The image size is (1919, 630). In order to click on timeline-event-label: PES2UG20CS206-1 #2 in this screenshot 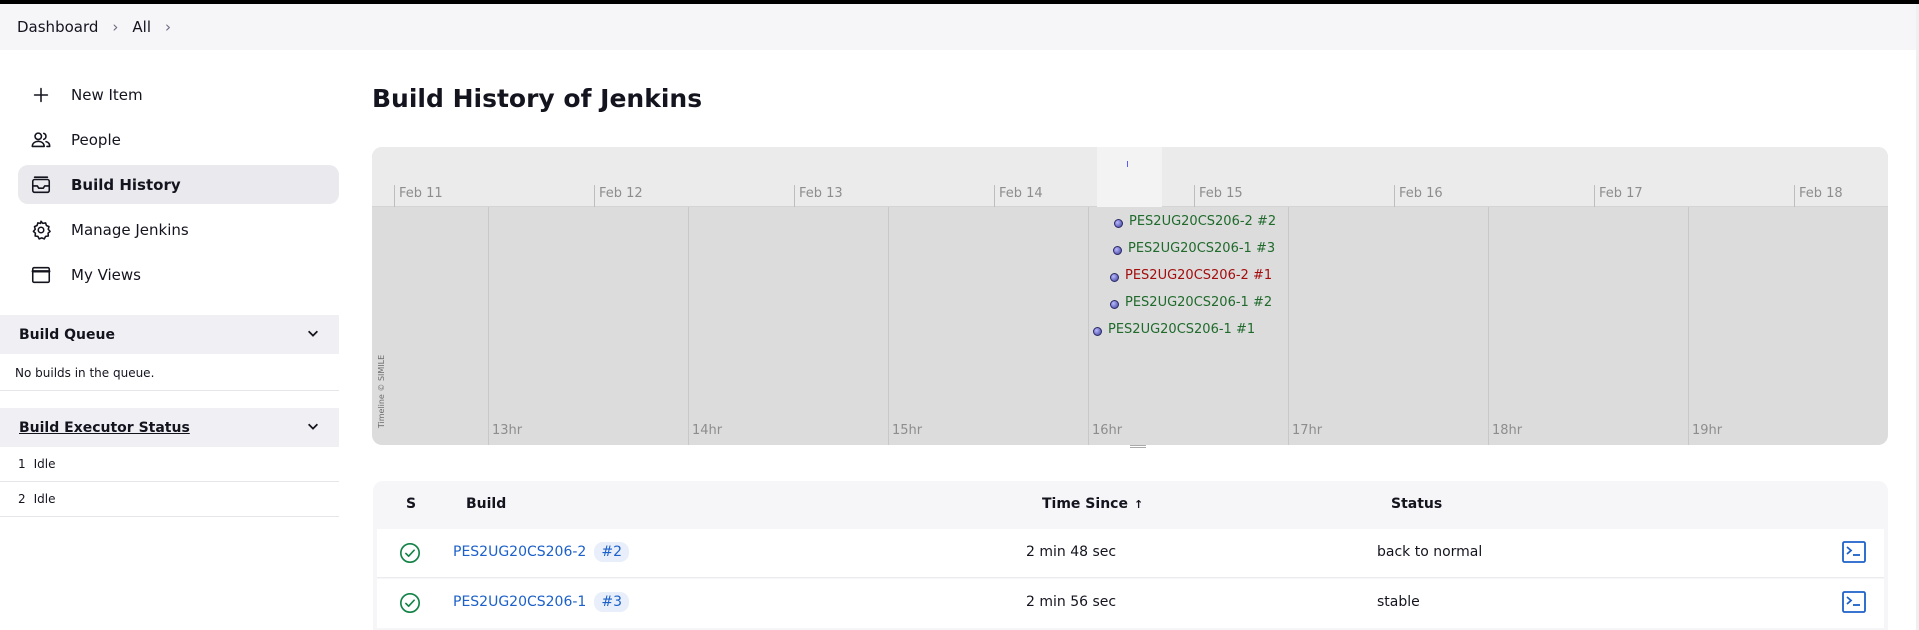, I will do `click(1199, 302)`.